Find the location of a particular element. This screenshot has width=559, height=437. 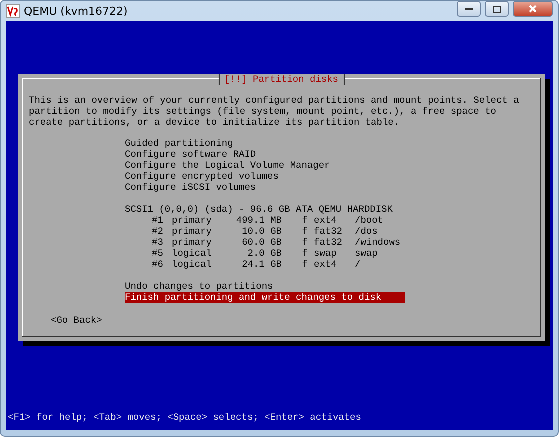

menu-item: Guided partitioning is located at coordinates (179, 143).